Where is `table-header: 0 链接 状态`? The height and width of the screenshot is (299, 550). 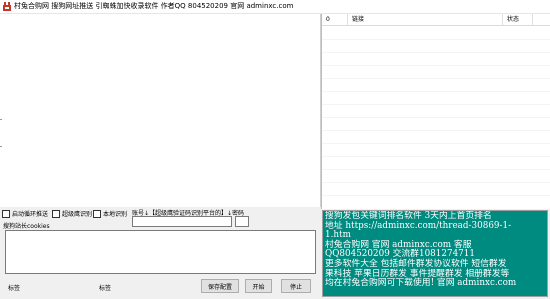
table-header: 0 链接 状态 is located at coordinates (436, 20).